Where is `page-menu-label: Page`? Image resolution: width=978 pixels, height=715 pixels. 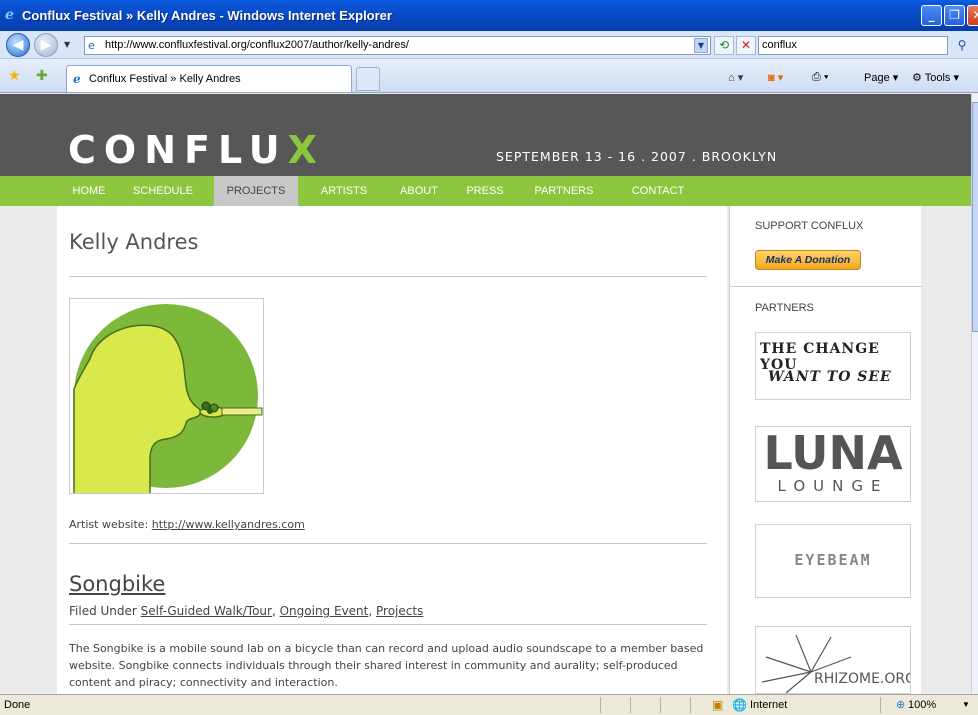
page-menu-label: Page is located at coordinates (877, 78).